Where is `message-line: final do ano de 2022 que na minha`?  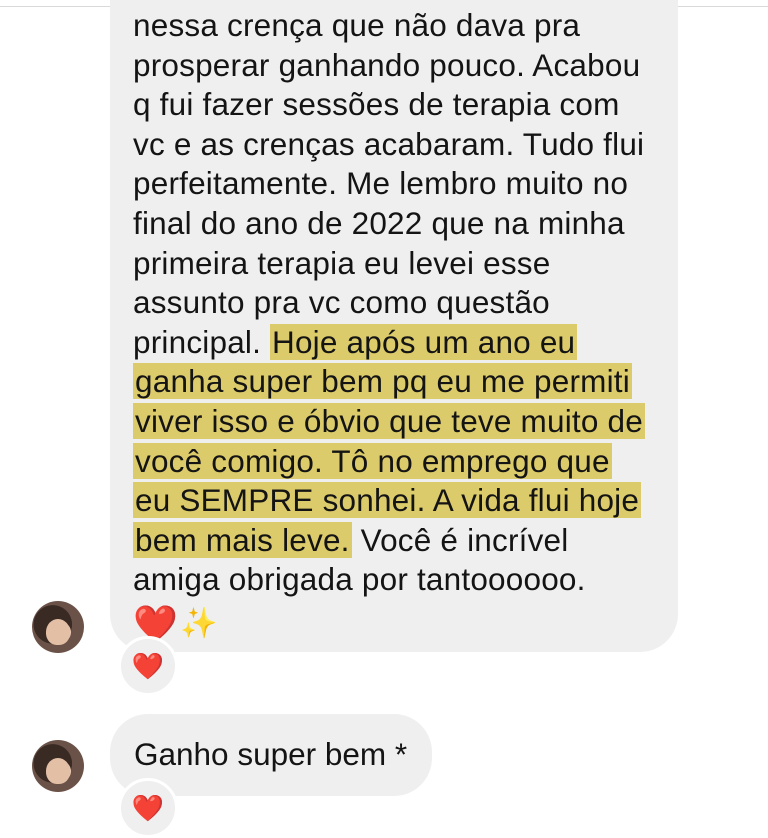 message-line: final do ano de 2022 que na minha is located at coordinates (379, 222).